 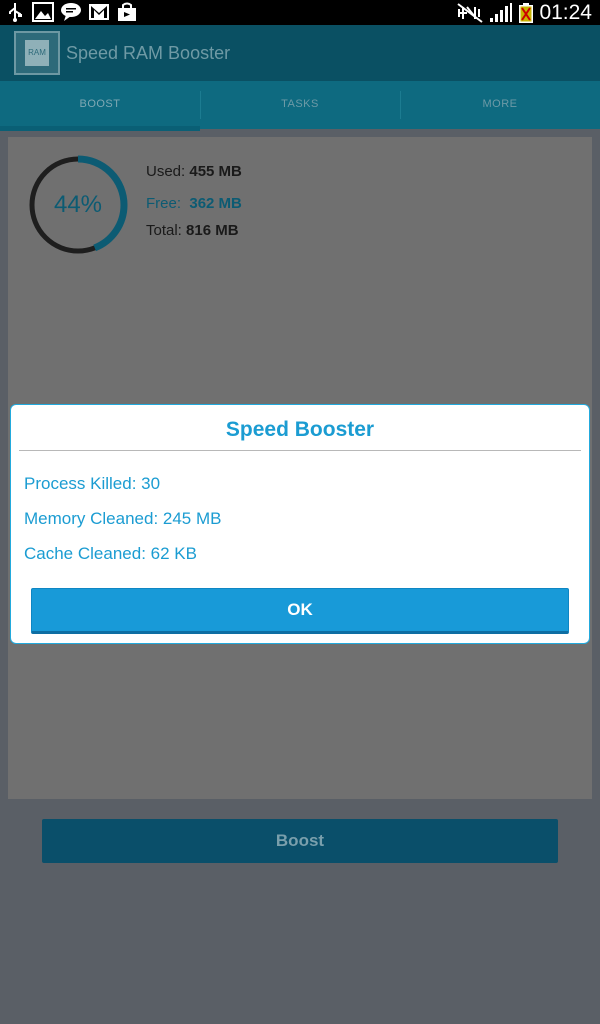 What do you see at coordinates (100, 106) in the screenshot?
I see `tab-boost: BOOST` at bounding box center [100, 106].